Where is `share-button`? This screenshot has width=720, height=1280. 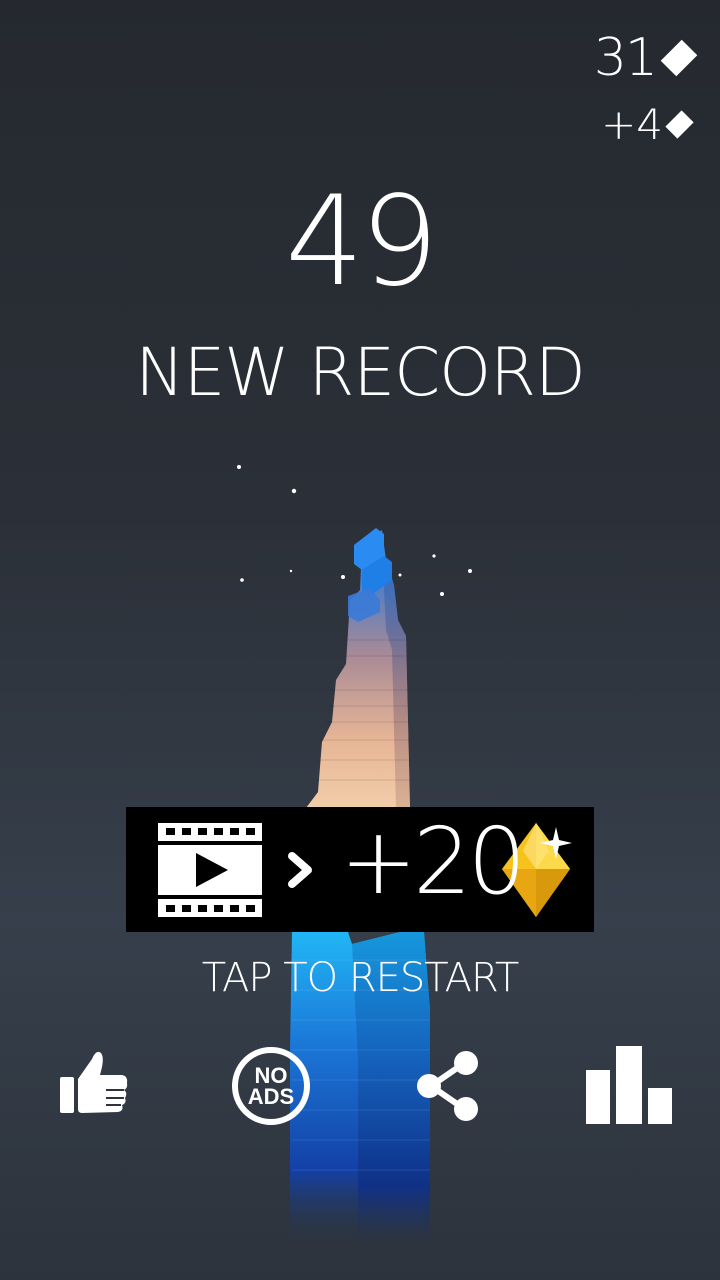
share-button is located at coordinates (449, 1086).